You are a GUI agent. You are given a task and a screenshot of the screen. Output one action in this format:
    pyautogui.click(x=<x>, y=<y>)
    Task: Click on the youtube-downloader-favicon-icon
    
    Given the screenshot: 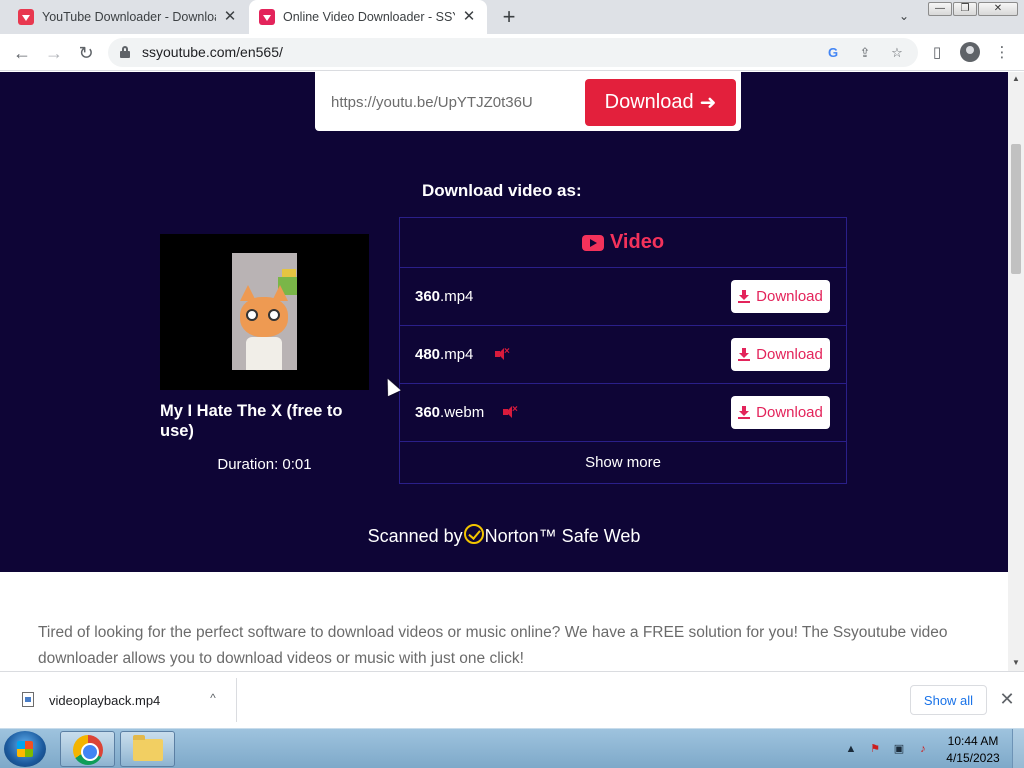 What is the action you would take?
    pyautogui.click(x=26, y=17)
    